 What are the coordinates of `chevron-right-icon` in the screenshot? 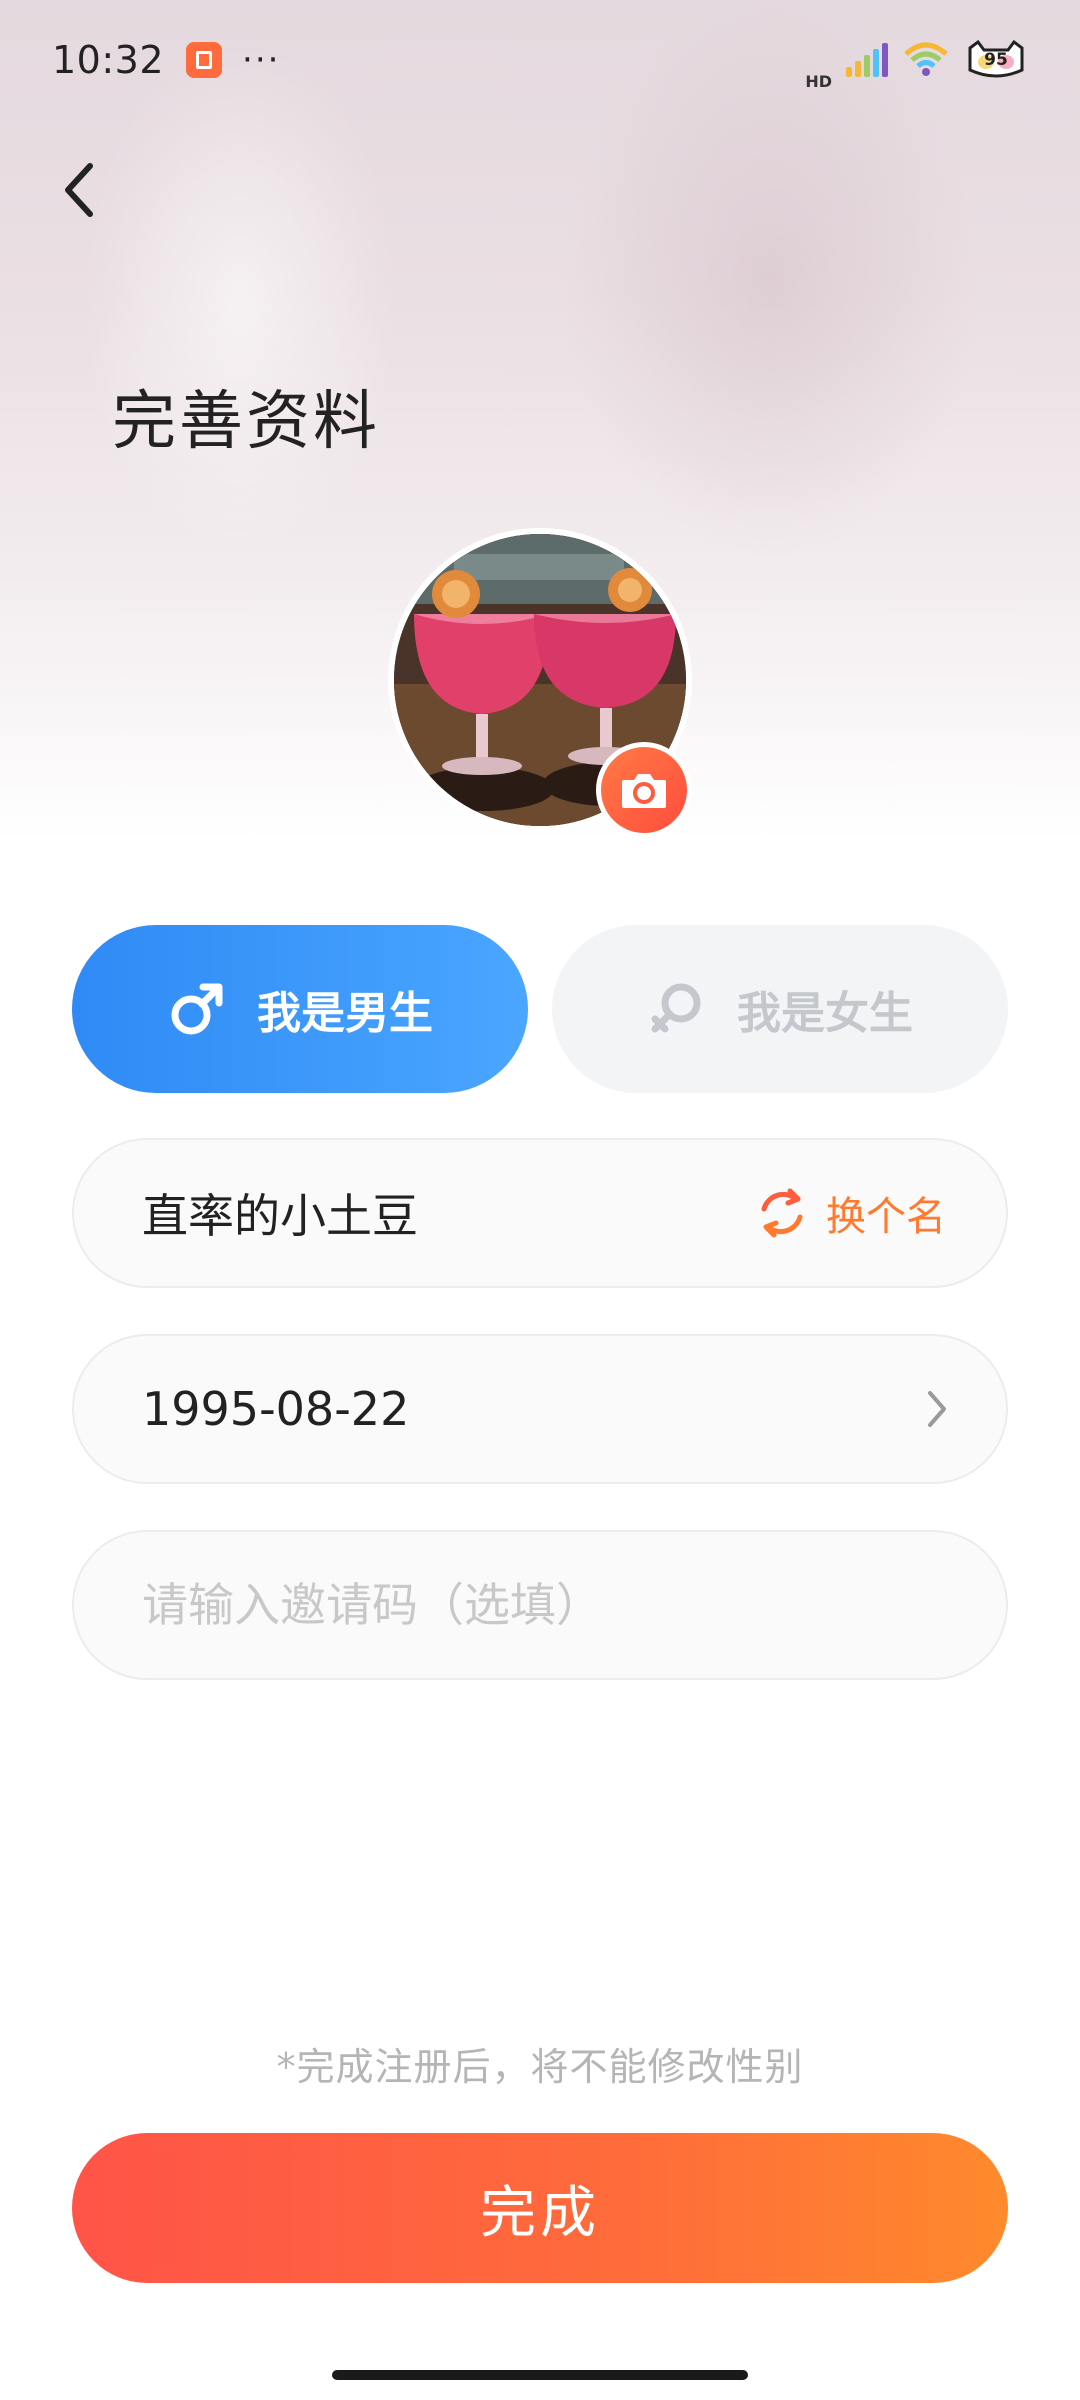 It's located at (937, 1409).